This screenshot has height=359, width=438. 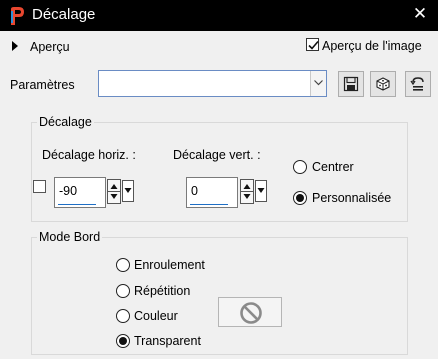 I want to click on color-radio-label: Couleur, so click(x=156, y=316).